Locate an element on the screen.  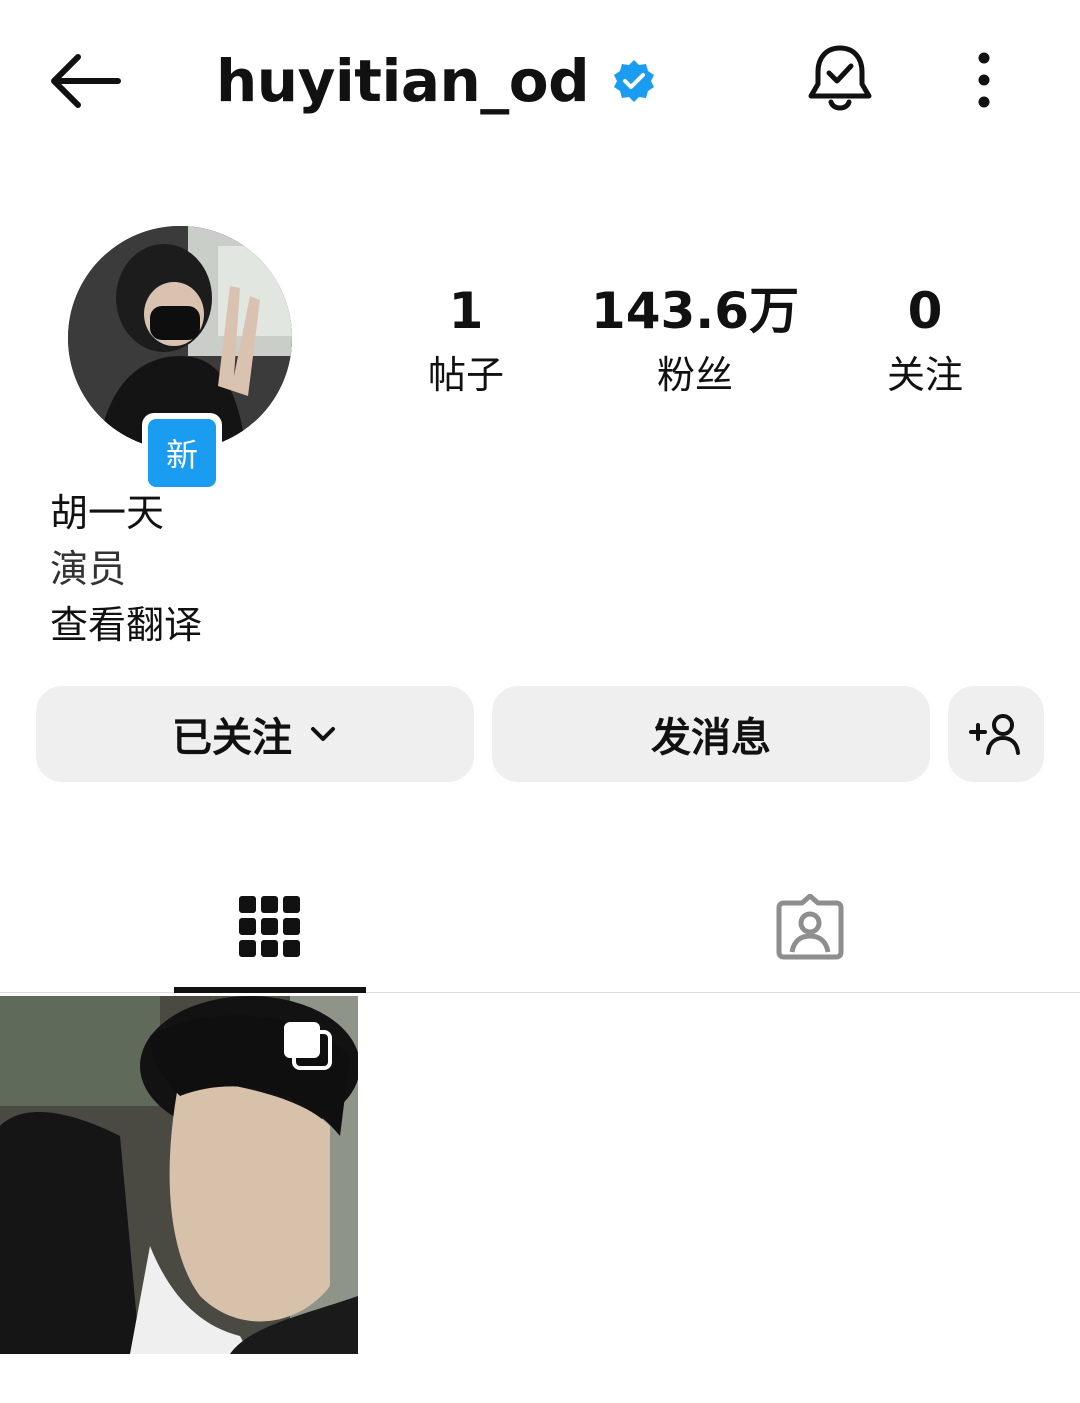
grid-icon is located at coordinates (269, 926).